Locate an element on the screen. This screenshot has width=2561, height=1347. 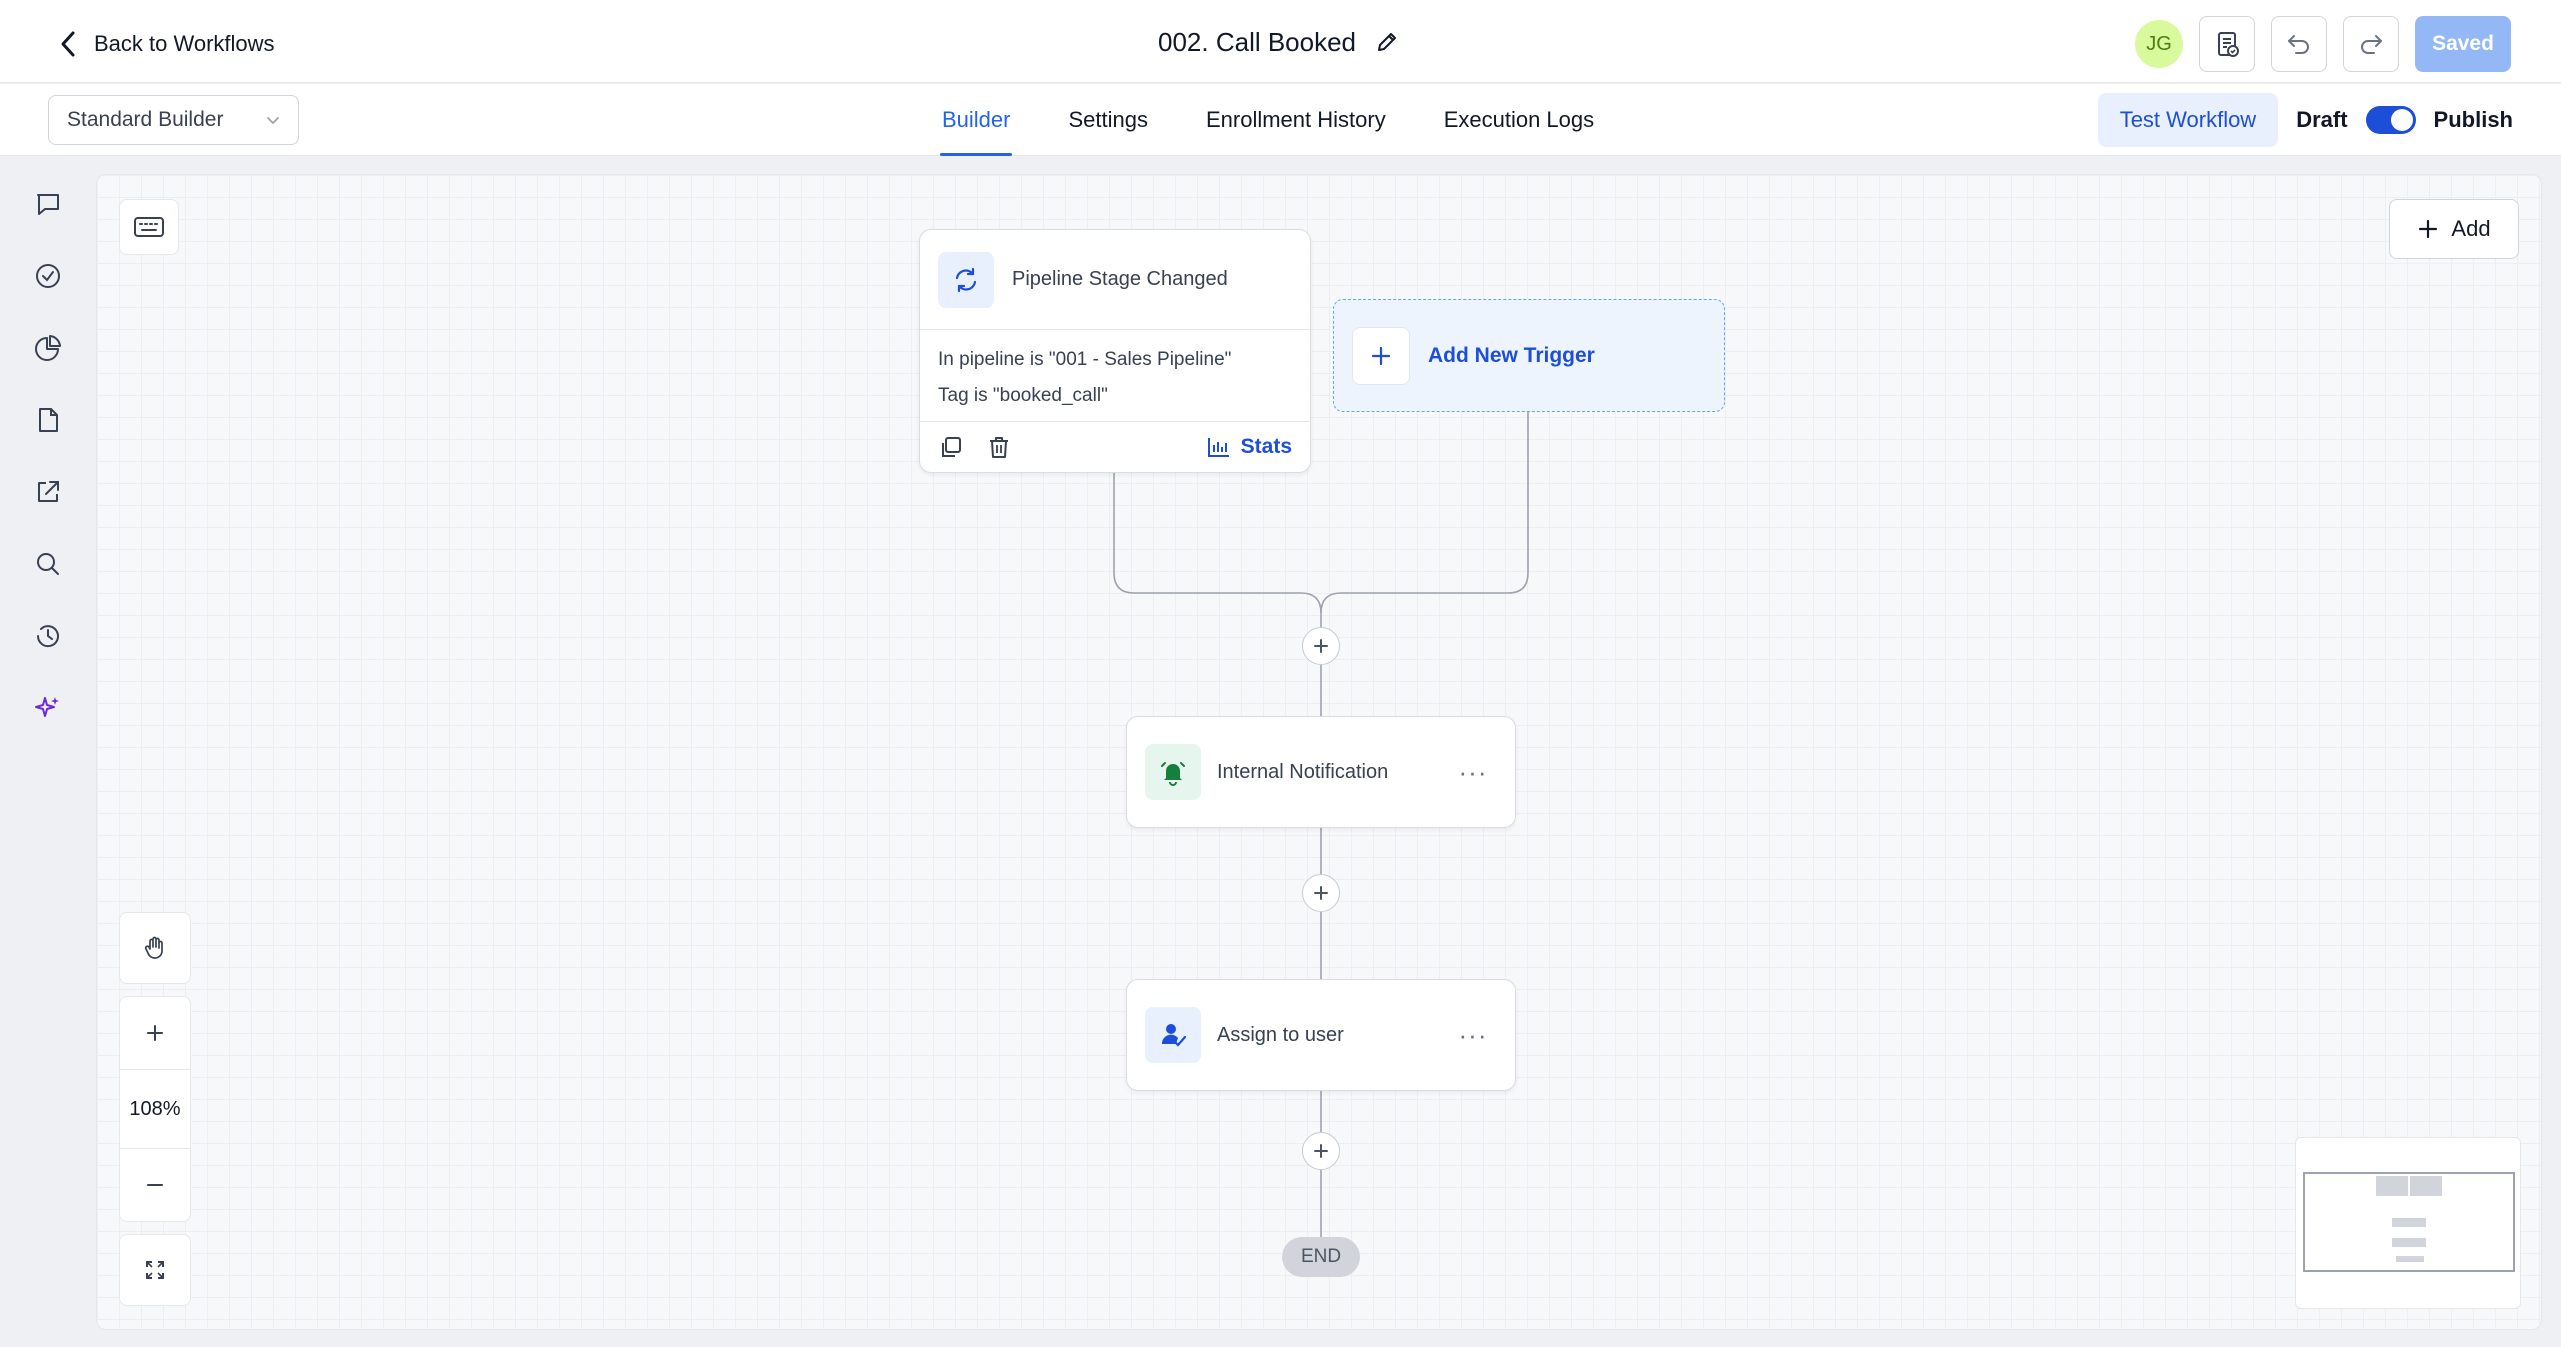
publish-controls: Test Workflow Draft Publish is located at coordinates (2305, 120).